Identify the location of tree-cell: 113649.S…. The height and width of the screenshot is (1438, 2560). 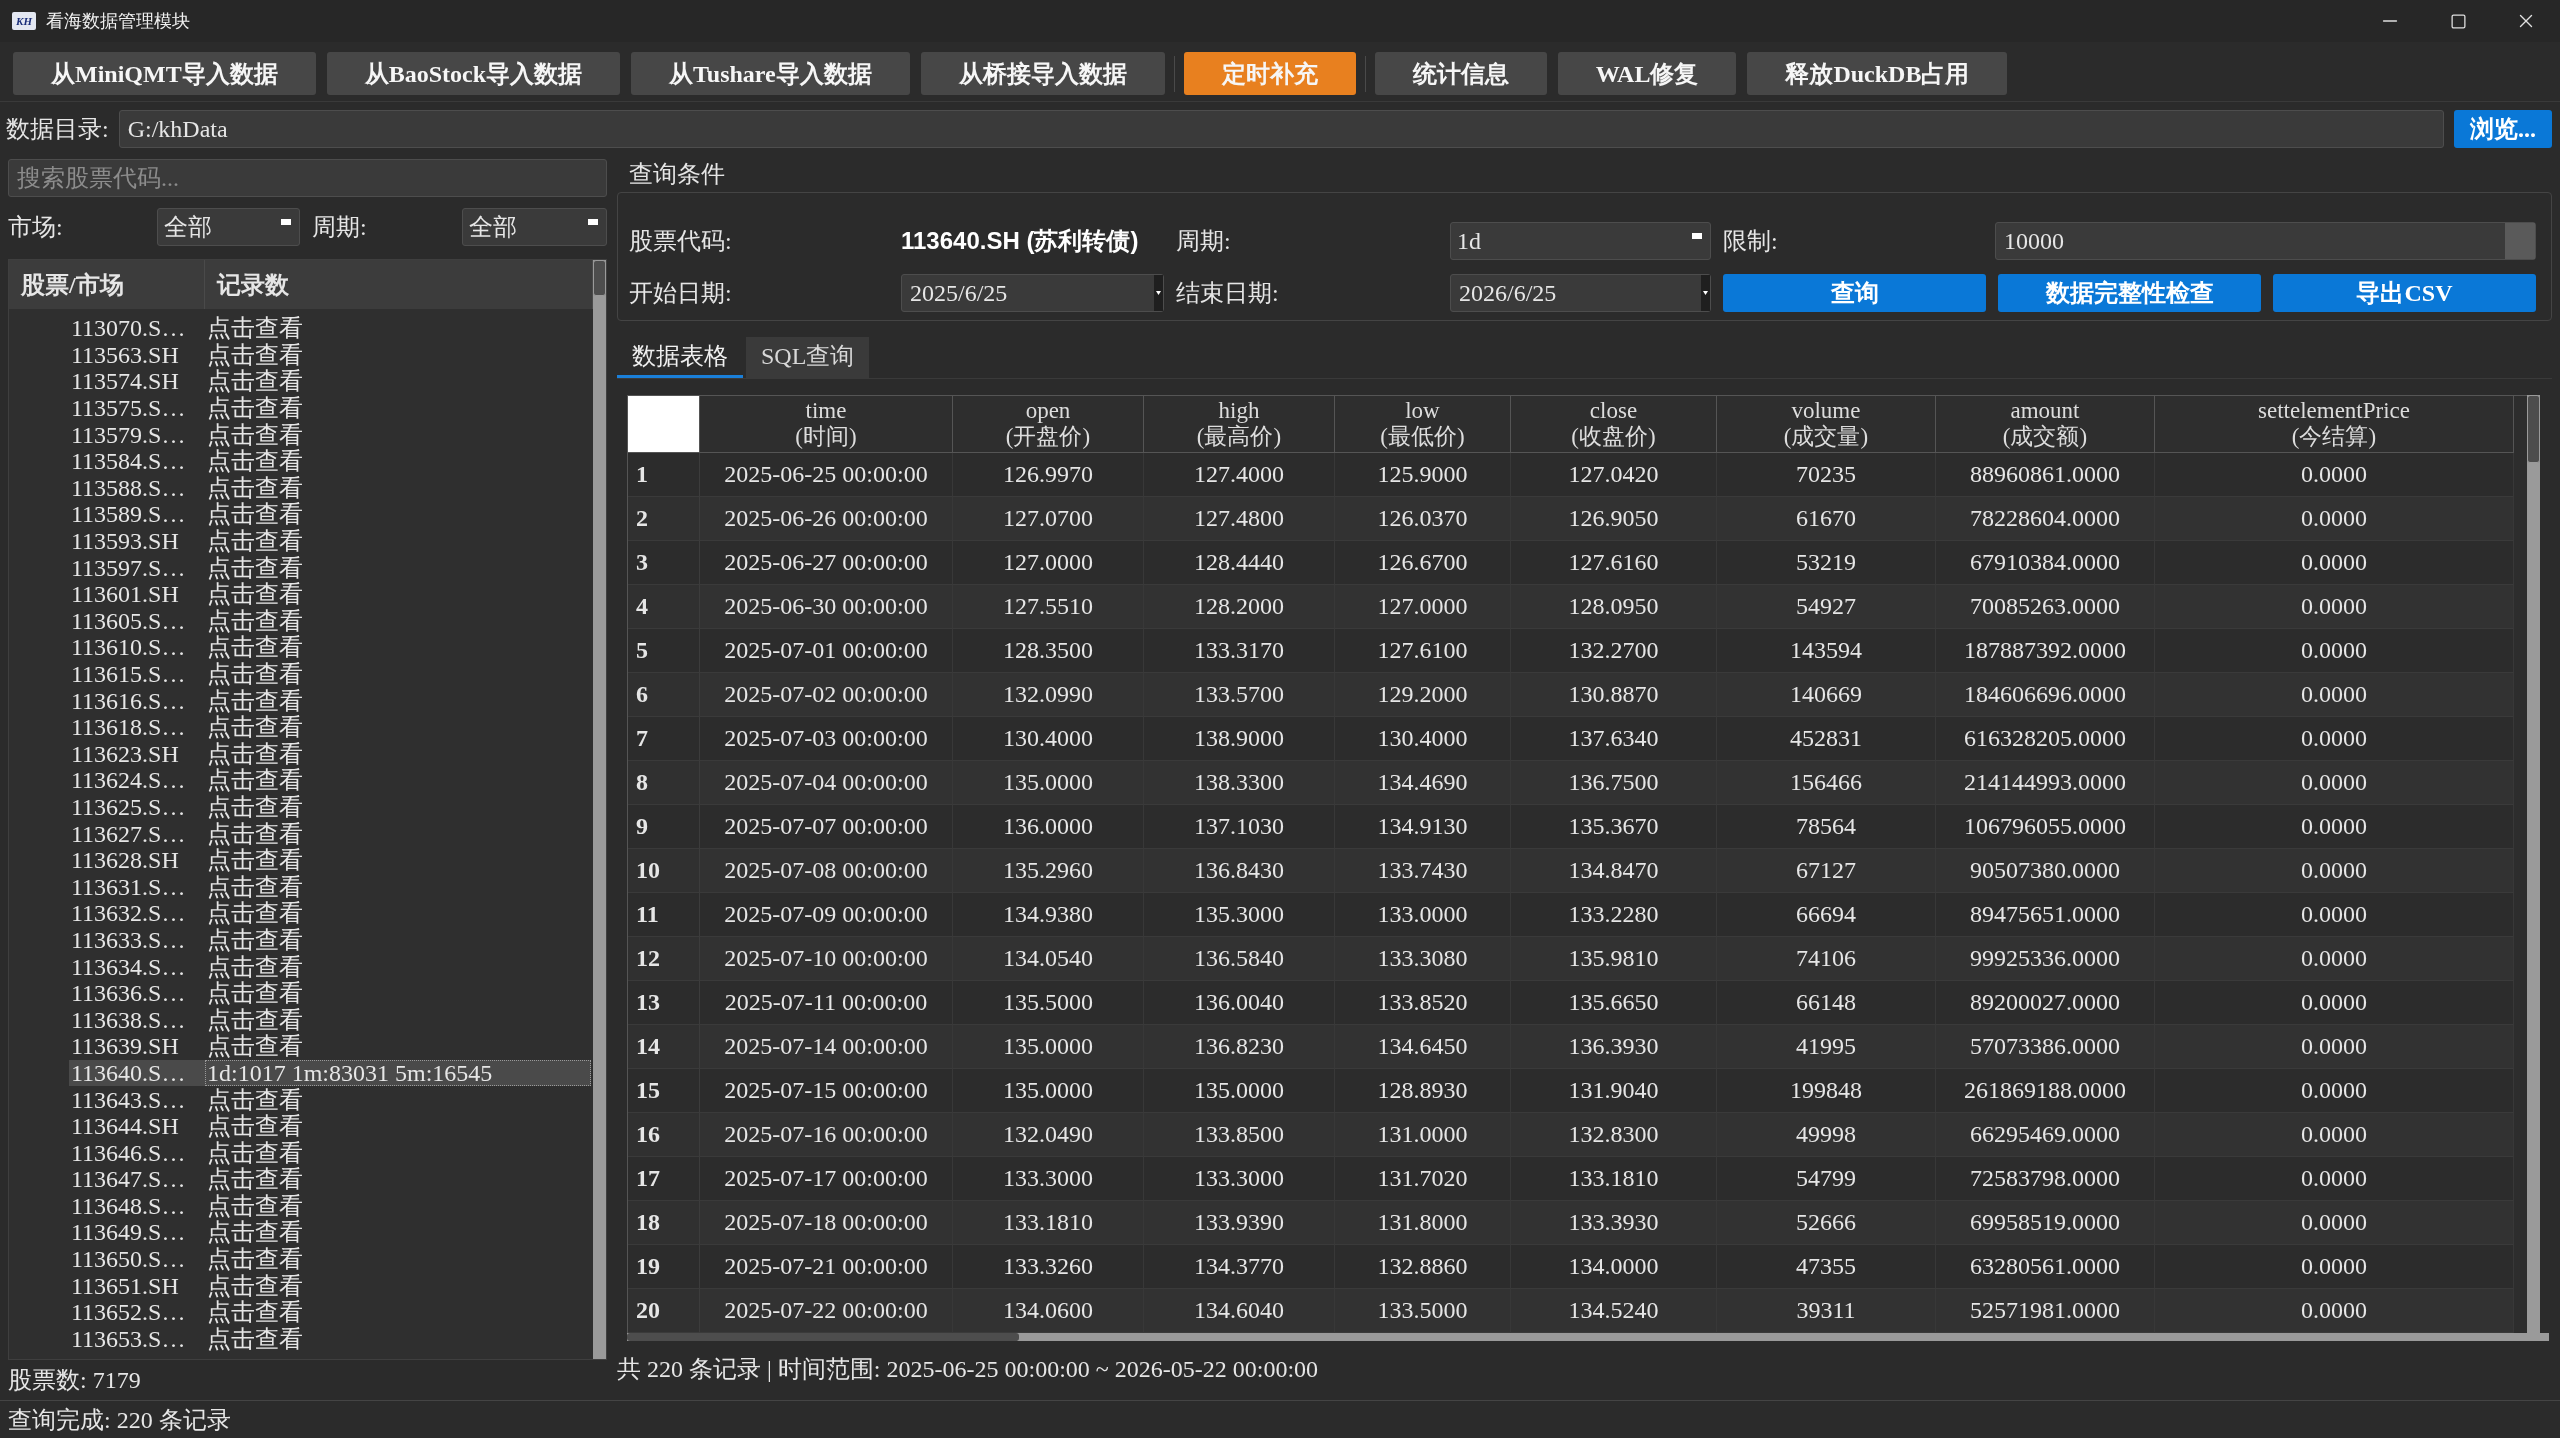
(128, 1232).